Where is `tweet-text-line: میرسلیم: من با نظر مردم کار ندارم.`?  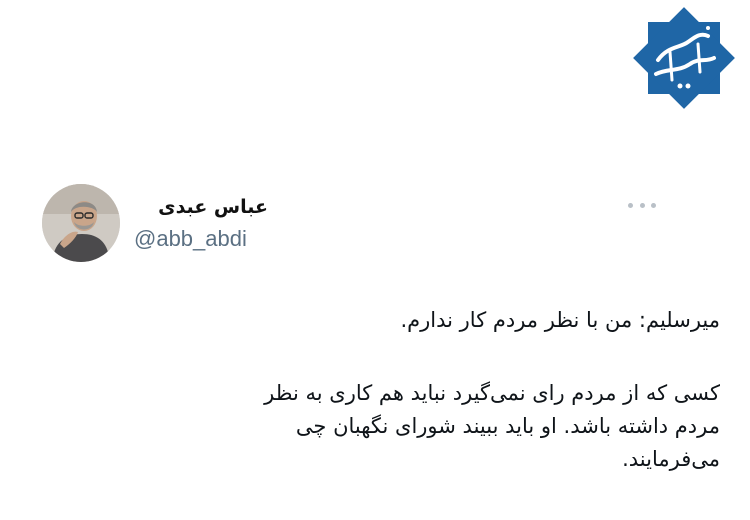 tweet-text-line: میرسلیم: من با نظر مردم کار ندارم. is located at coordinates (560, 320).